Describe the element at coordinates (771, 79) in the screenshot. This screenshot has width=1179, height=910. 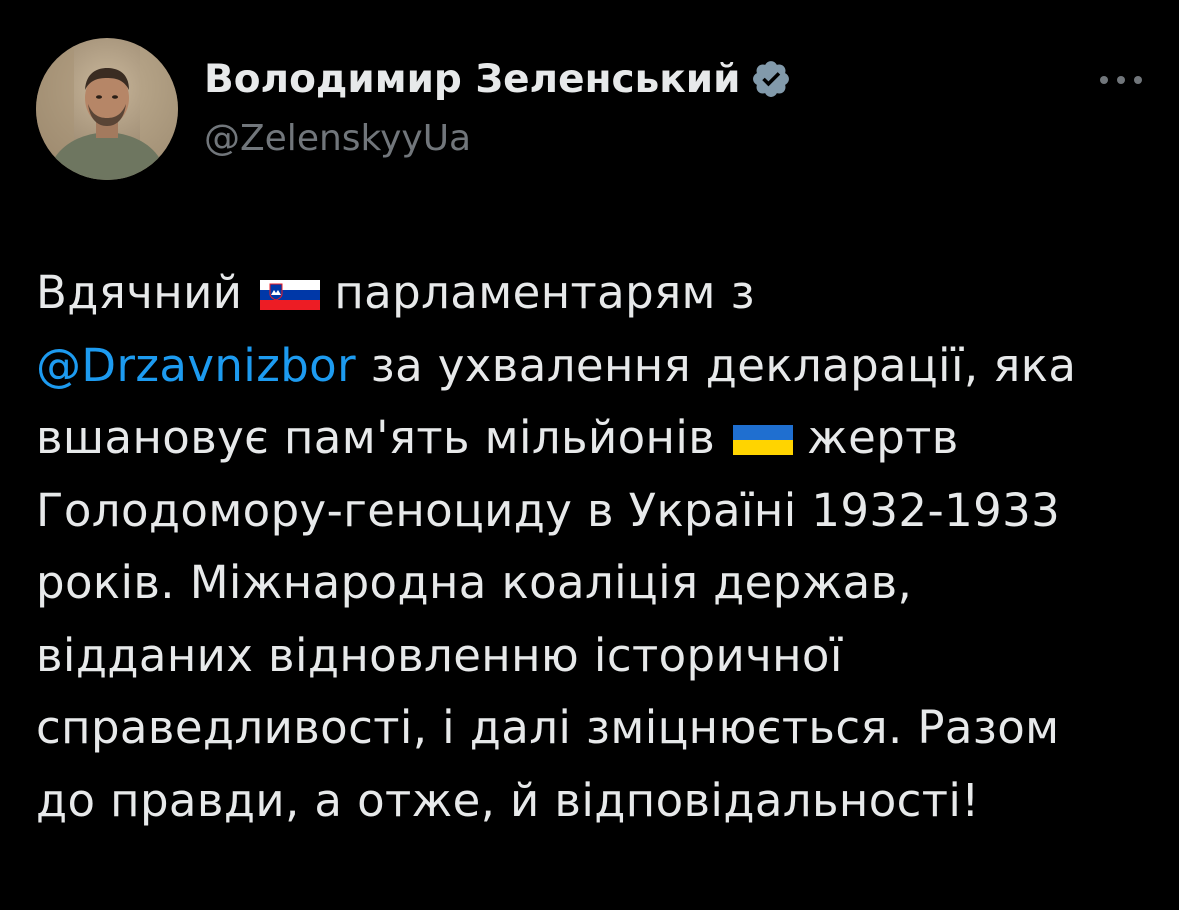
I see `verified-badge-icon` at that location.